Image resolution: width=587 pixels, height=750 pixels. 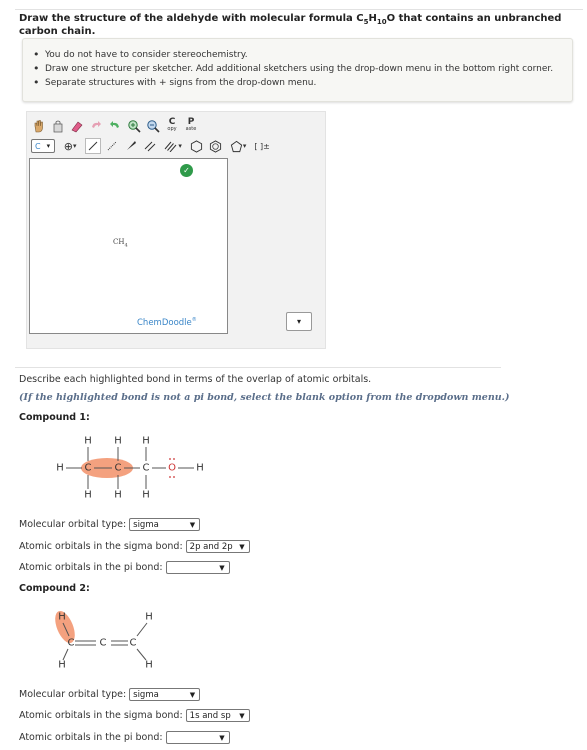 What do you see at coordinates (110, 694) in the screenshot?
I see `c2-orbital-type-row: Molecular orbital type: sigma ▼` at bounding box center [110, 694].